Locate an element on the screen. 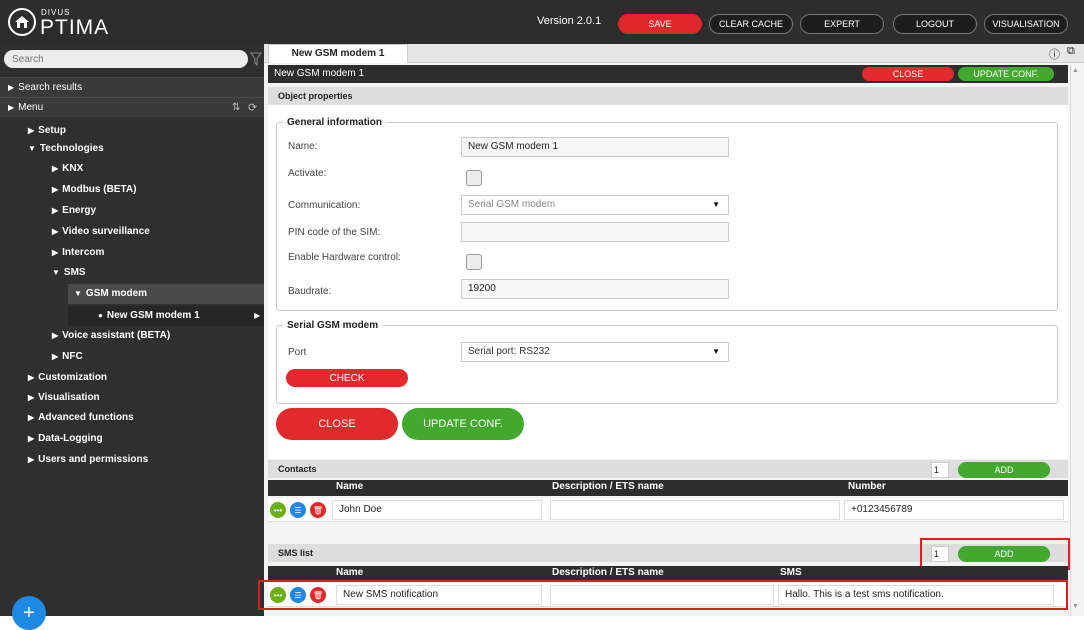  sort-icon: ⇅ is located at coordinates (236, 108).